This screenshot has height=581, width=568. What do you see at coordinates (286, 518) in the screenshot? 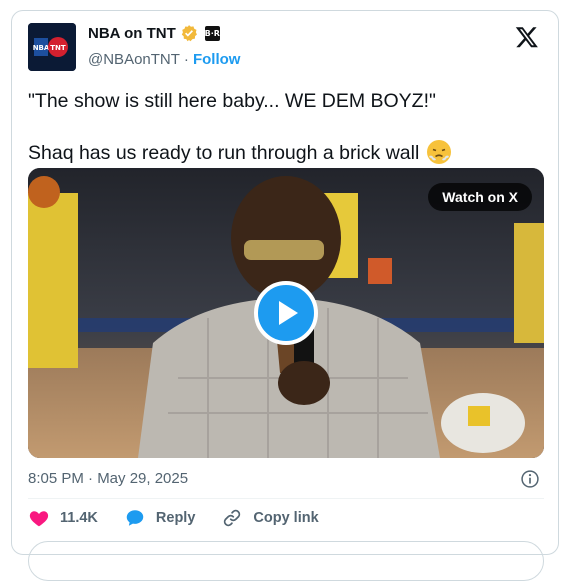
I see `copy-link-label: Copy link` at bounding box center [286, 518].